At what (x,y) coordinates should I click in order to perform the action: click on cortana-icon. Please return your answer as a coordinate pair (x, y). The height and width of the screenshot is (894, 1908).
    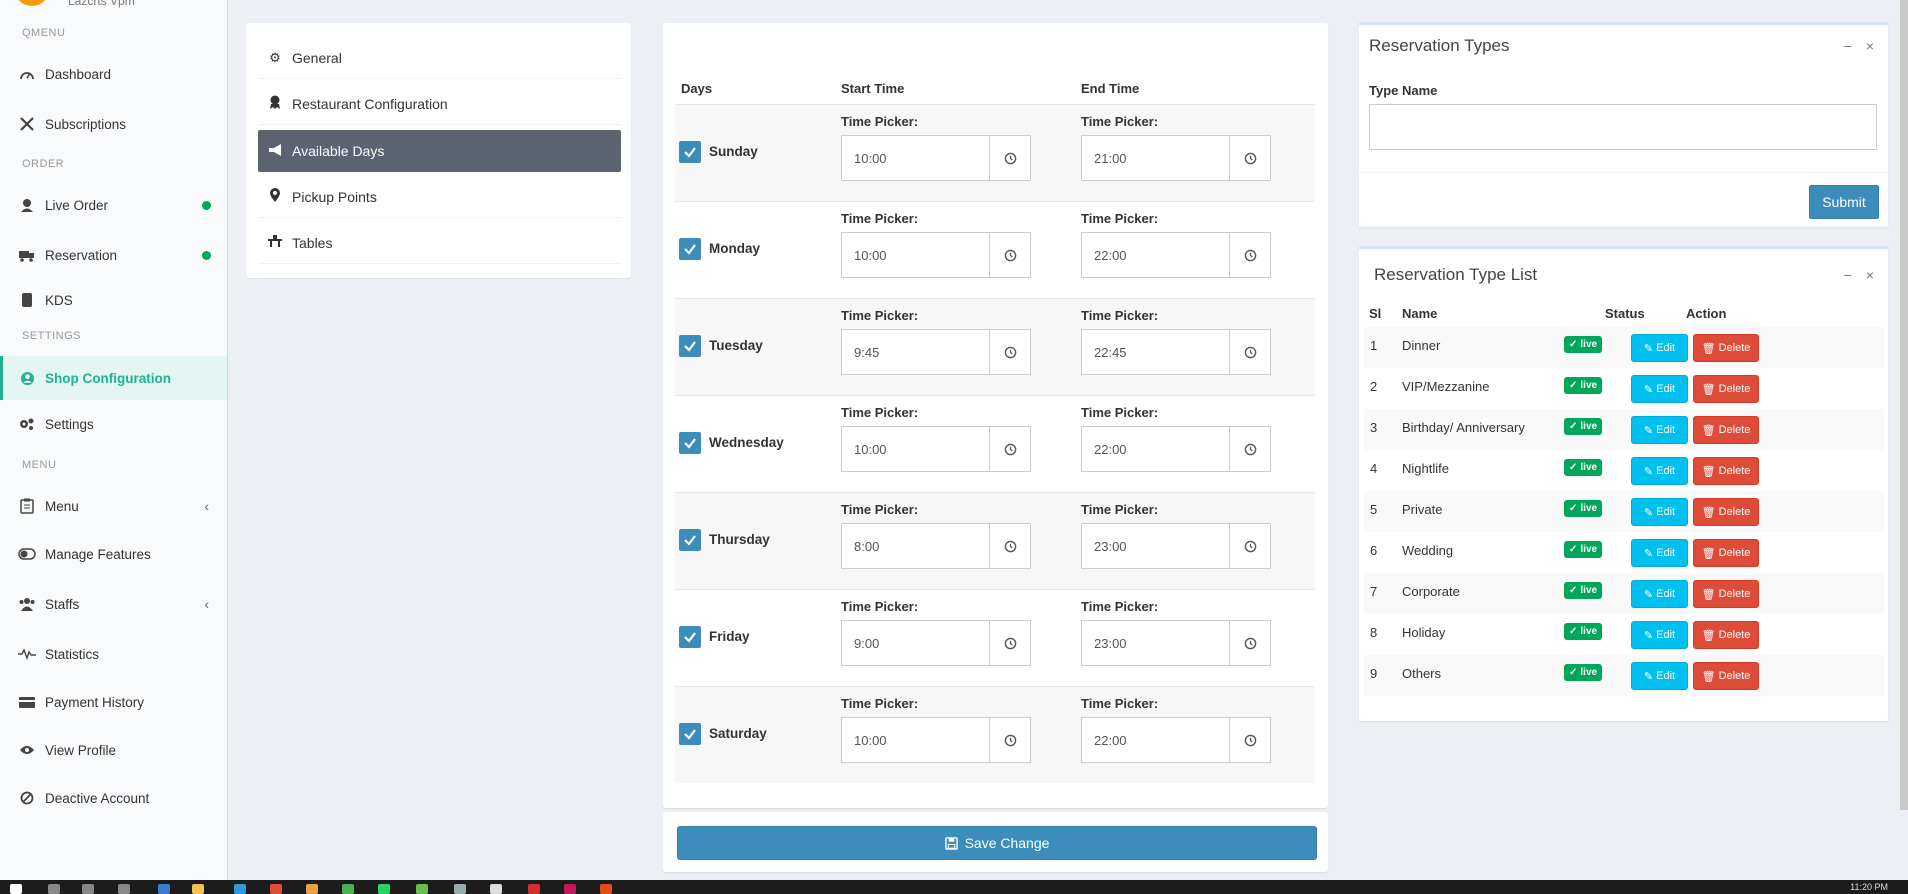
    Looking at the image, I should click on (88, 889).